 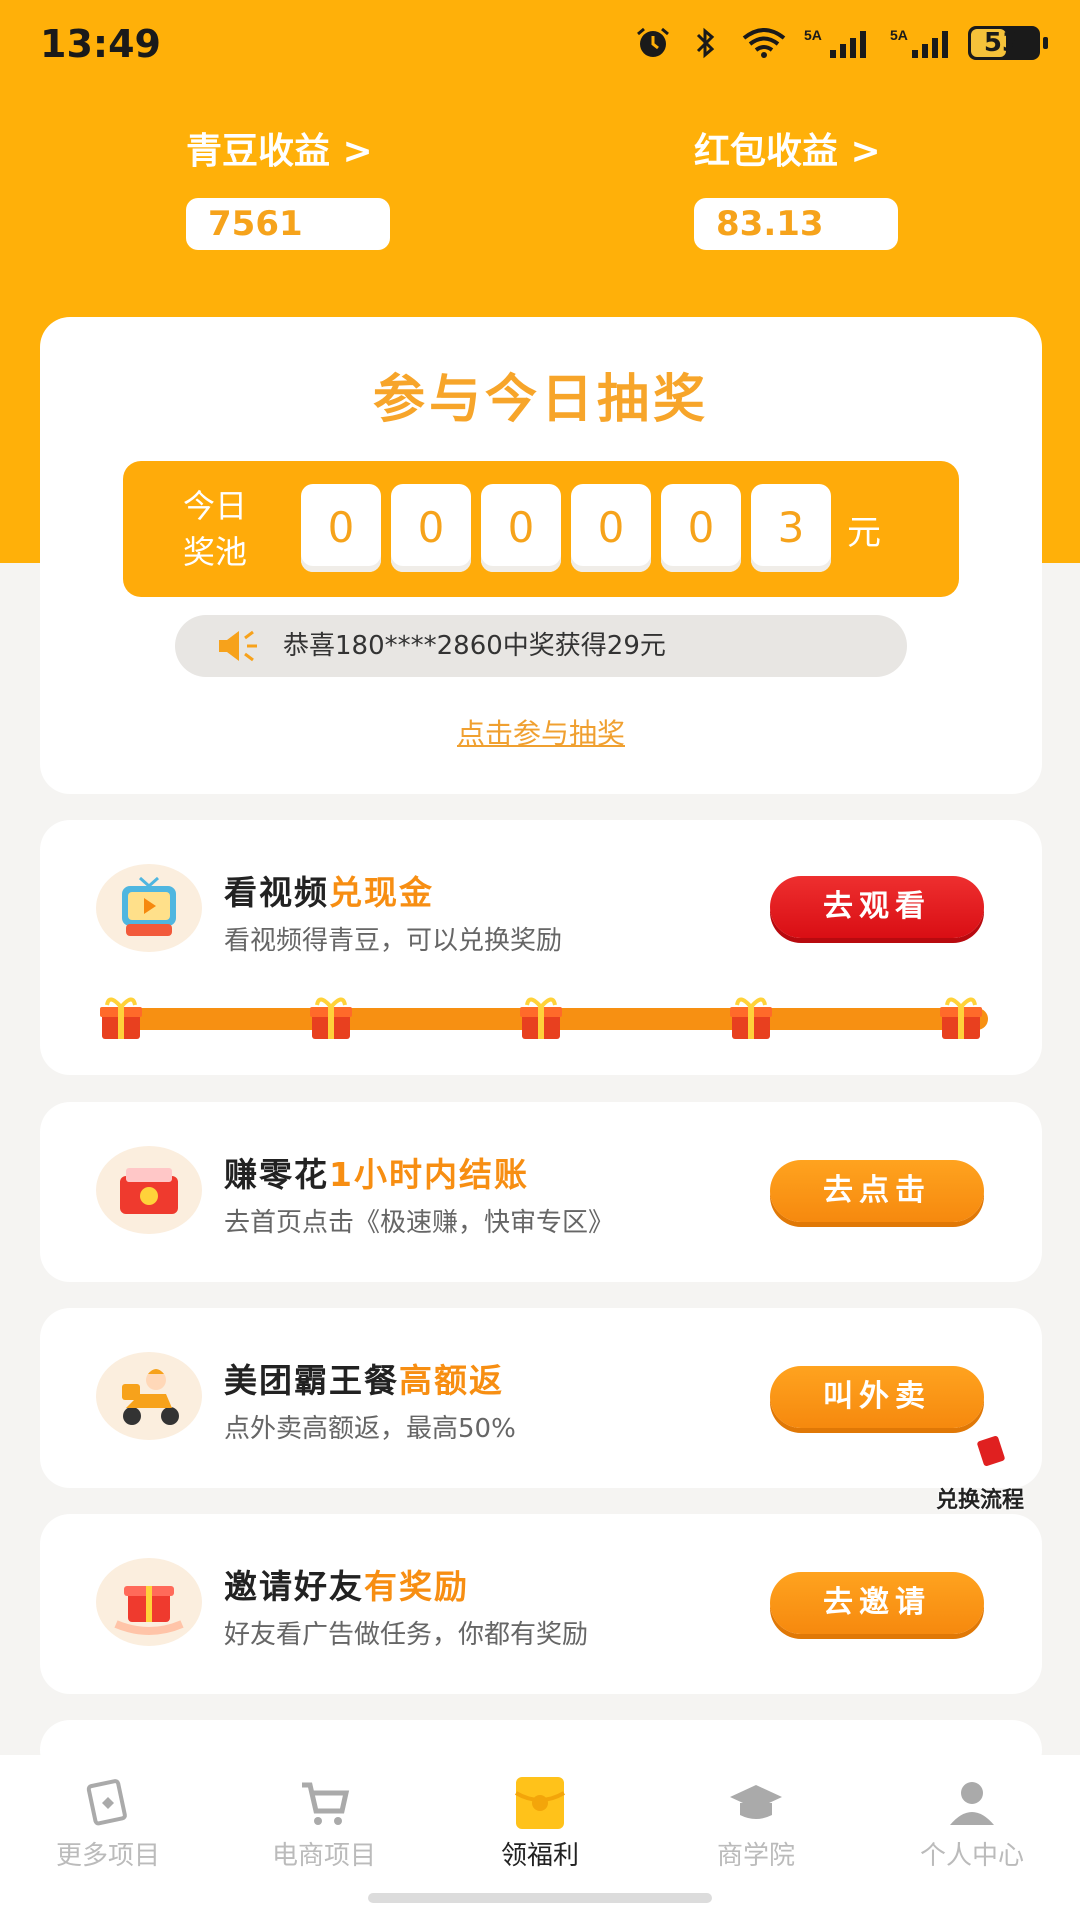 I want to click on tab-label: 个人中心, so click(x=971, y=1856).